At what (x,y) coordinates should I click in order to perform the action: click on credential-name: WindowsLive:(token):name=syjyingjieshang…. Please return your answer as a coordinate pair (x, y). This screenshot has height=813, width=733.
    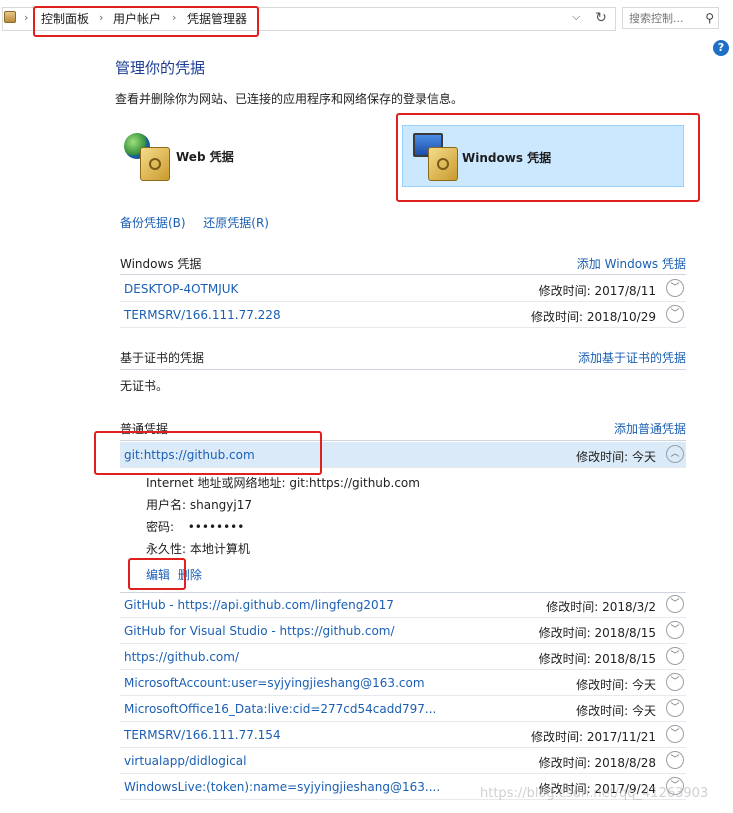
    Looking at the image, I should click on (282, 787).